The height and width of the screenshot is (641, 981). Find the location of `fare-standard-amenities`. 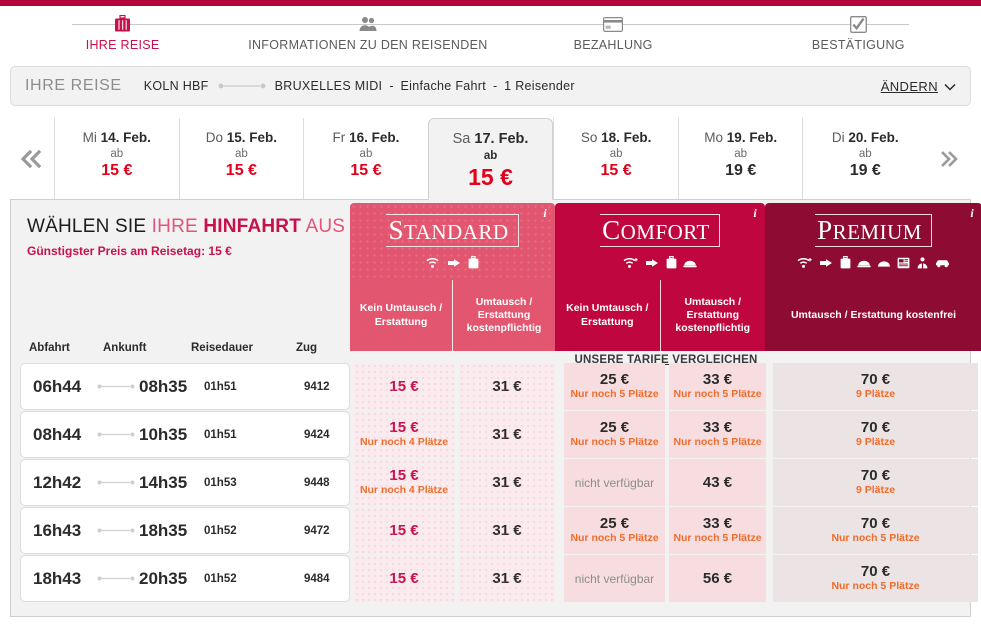

fare-standard-amenities is located at coordinates (452, 262).